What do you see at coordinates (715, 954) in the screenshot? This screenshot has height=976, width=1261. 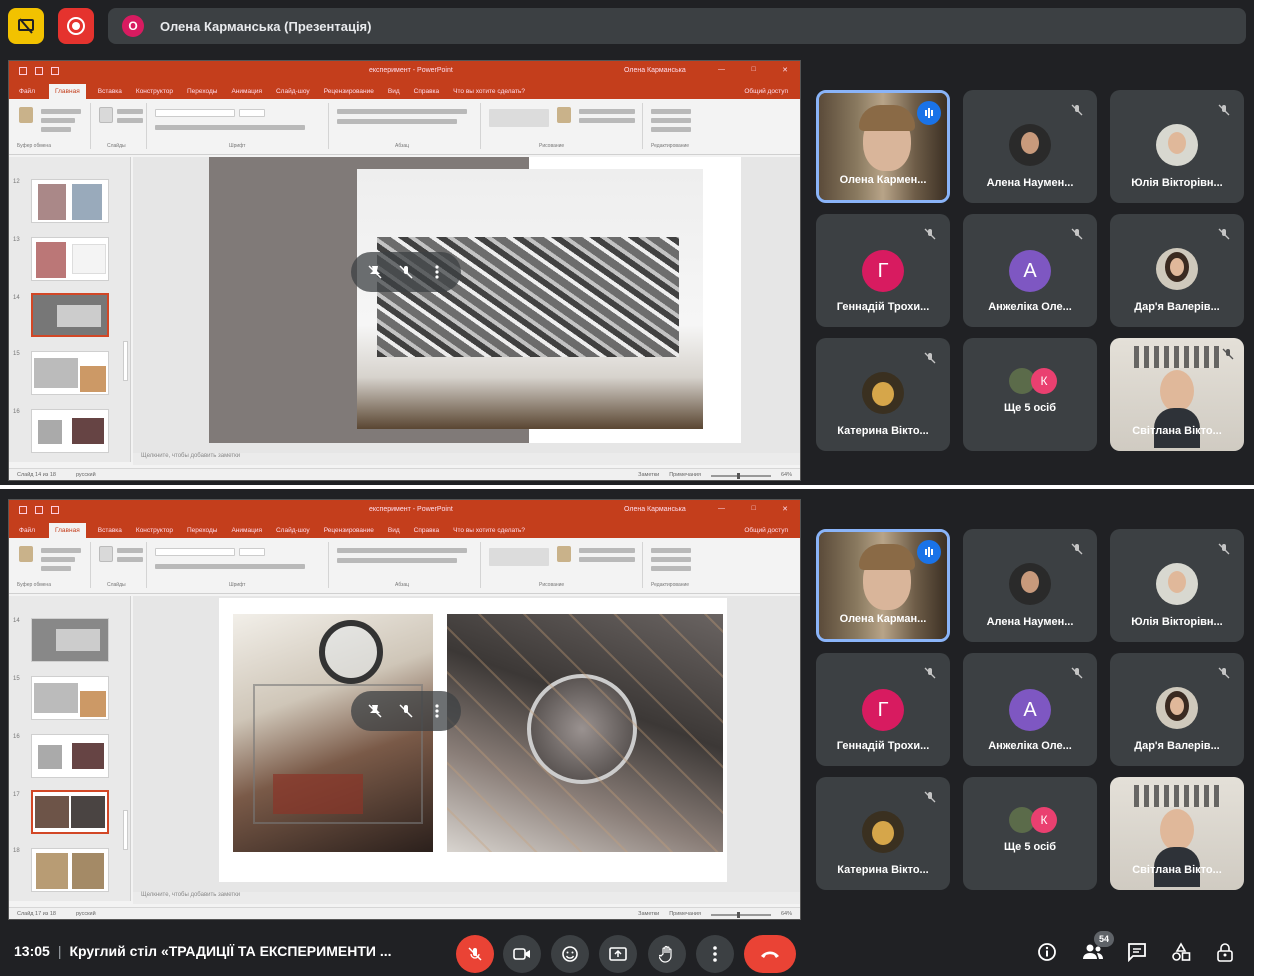 I see `more-options-button` at bounding box center [715, 954].